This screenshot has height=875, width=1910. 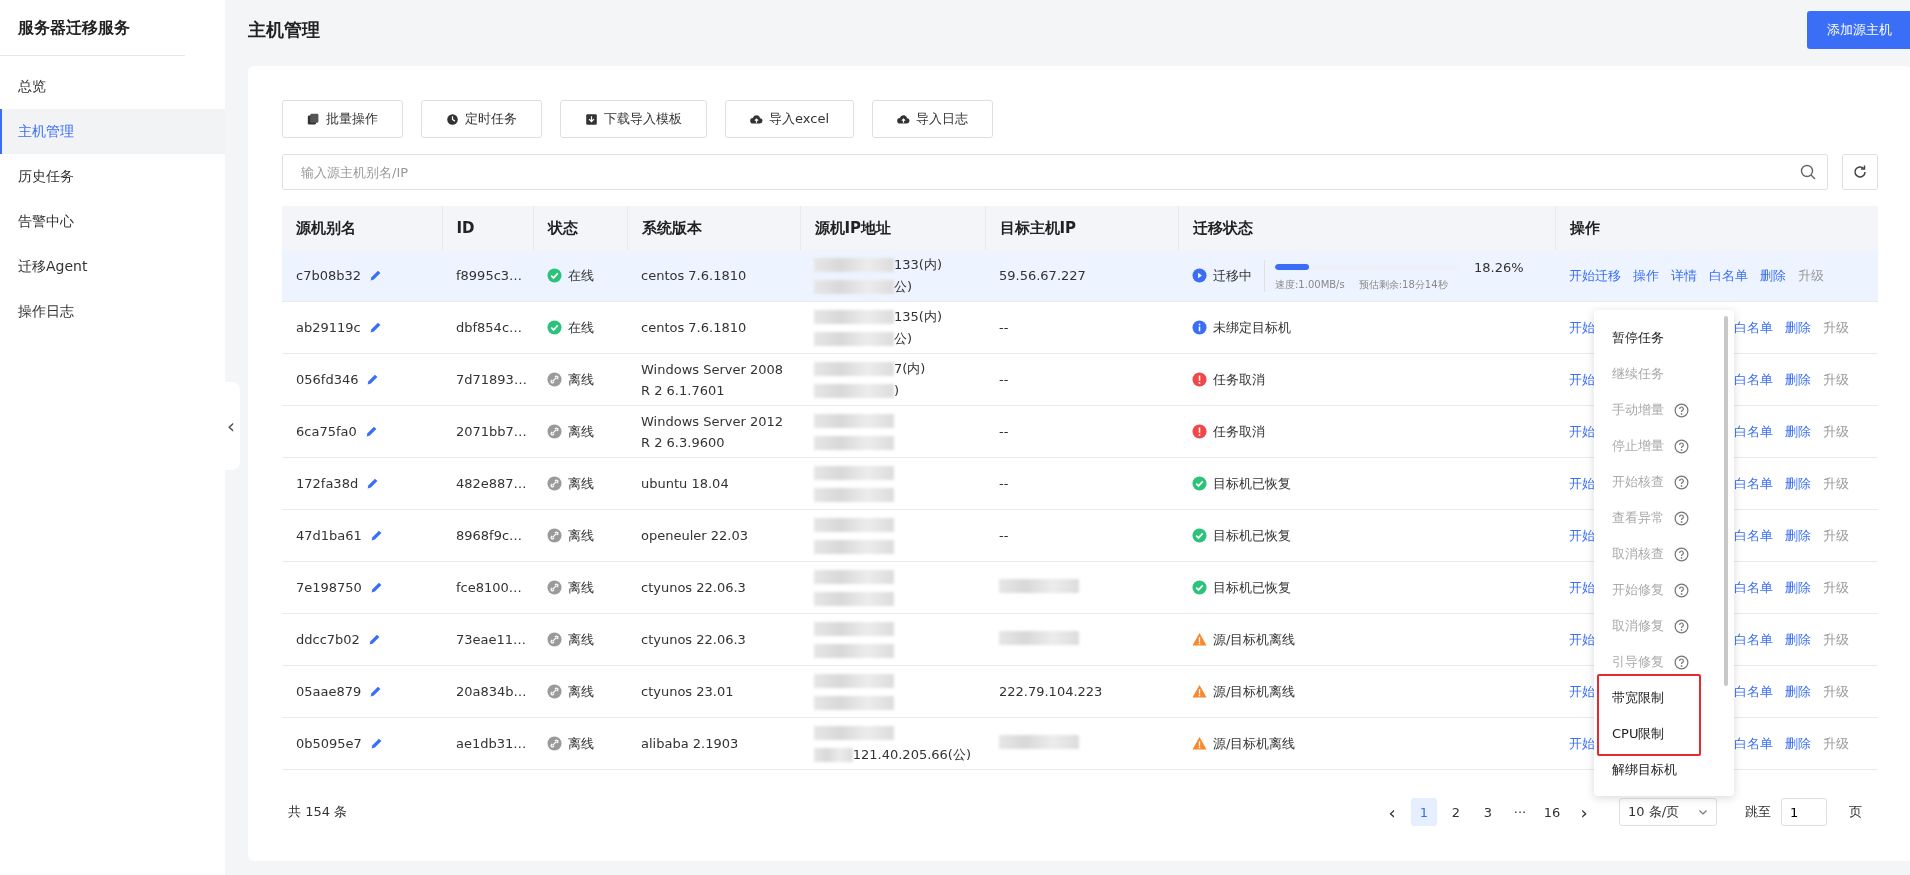 What do you see at coordinates (1199, 379) in the screenshot?
I see `error-icon` at bounding box center [1199, 379].